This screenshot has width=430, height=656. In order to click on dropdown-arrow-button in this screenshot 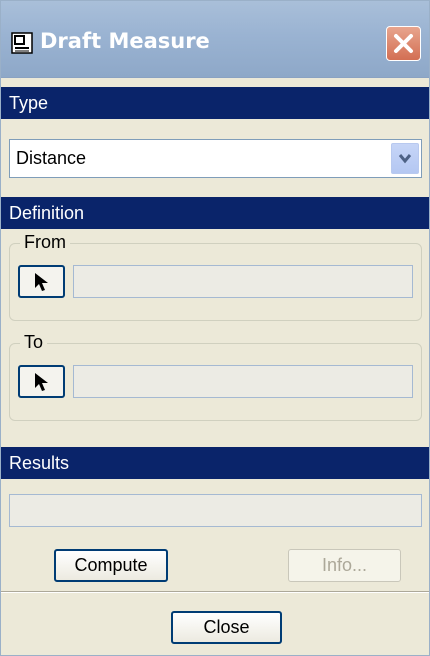, I will do `click(405, 158)`.